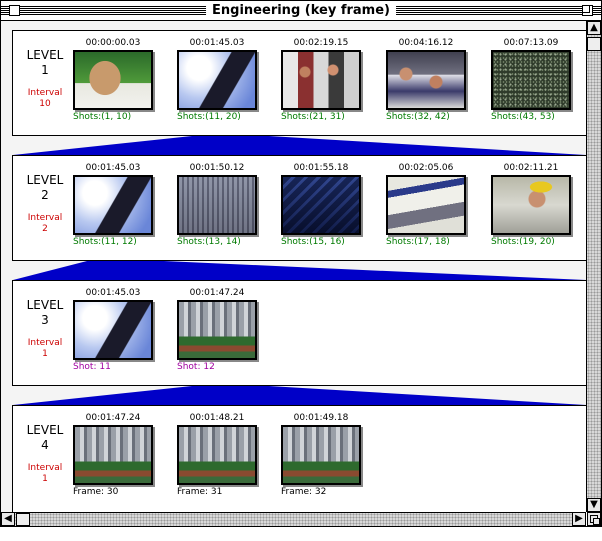 This screenshot has height=541, width=602. I want to click on scroll-left-arrow-icon: ◀, so click(8, 519).